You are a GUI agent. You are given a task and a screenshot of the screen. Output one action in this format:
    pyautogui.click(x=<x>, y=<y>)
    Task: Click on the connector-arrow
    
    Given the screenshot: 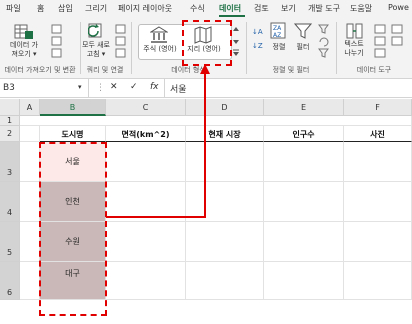 What is the action you would take?
    pyautogui.click(x=158, y=141)
    